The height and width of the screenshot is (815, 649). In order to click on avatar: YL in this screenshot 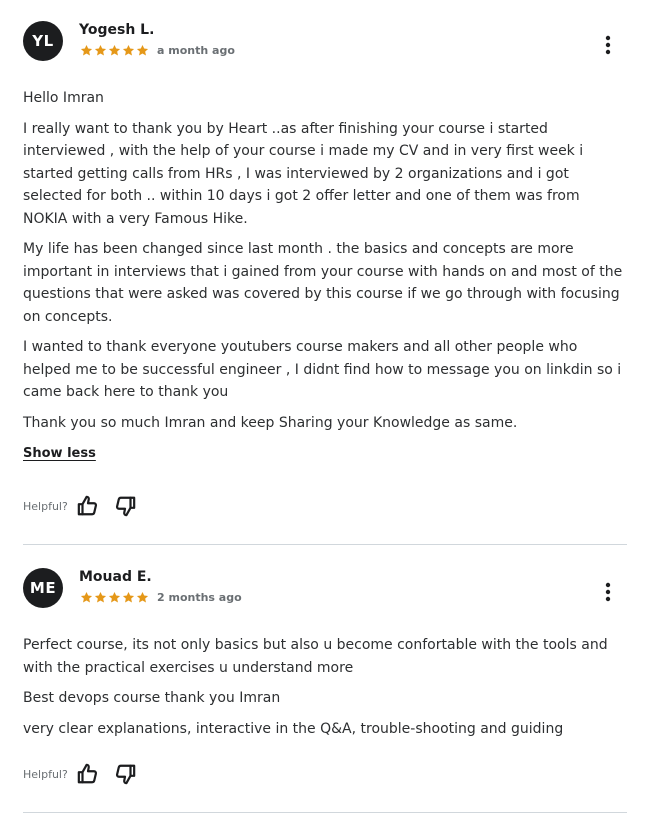, I will do `click(43, 41)`.